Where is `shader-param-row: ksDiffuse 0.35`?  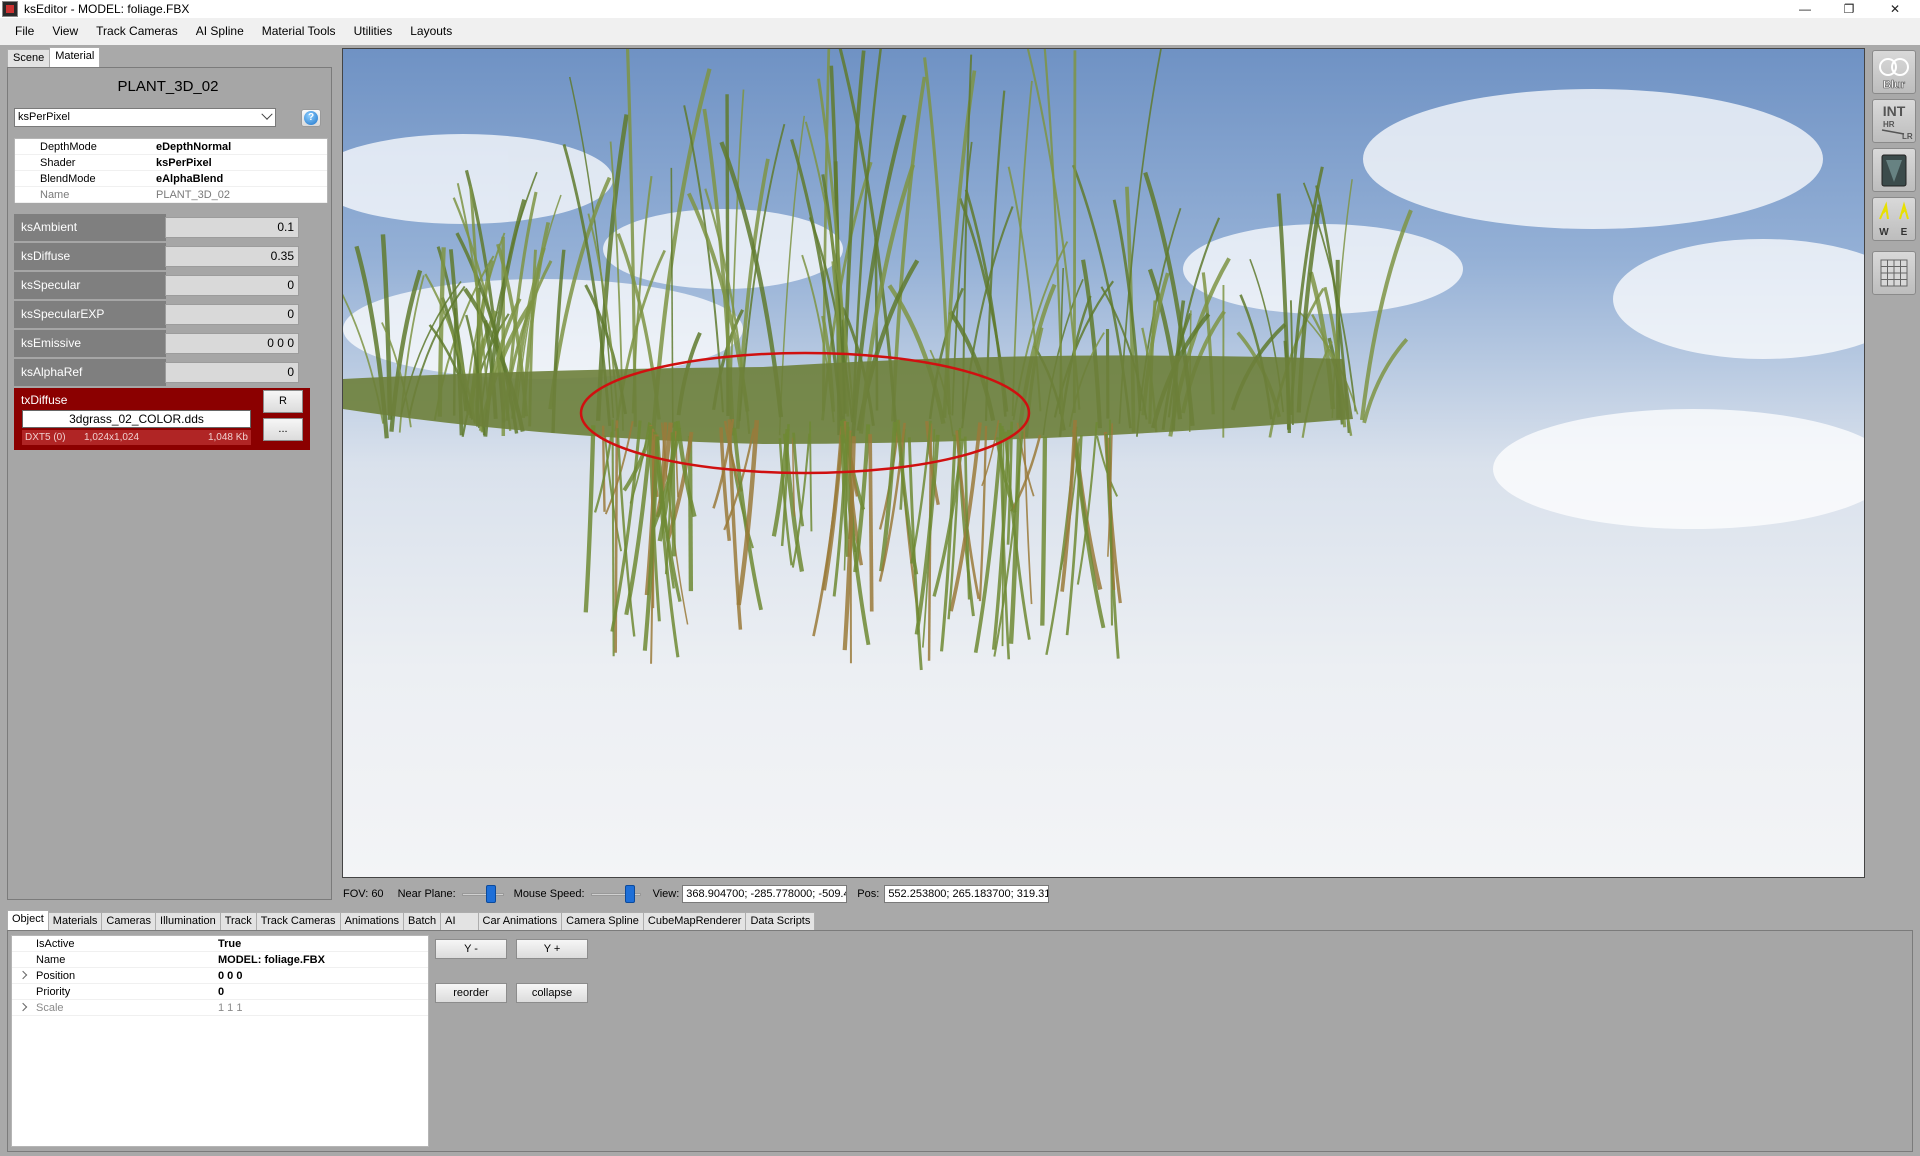
shader-param-row: ksDiffuse 0.35 is located at coordinates (158, 256).